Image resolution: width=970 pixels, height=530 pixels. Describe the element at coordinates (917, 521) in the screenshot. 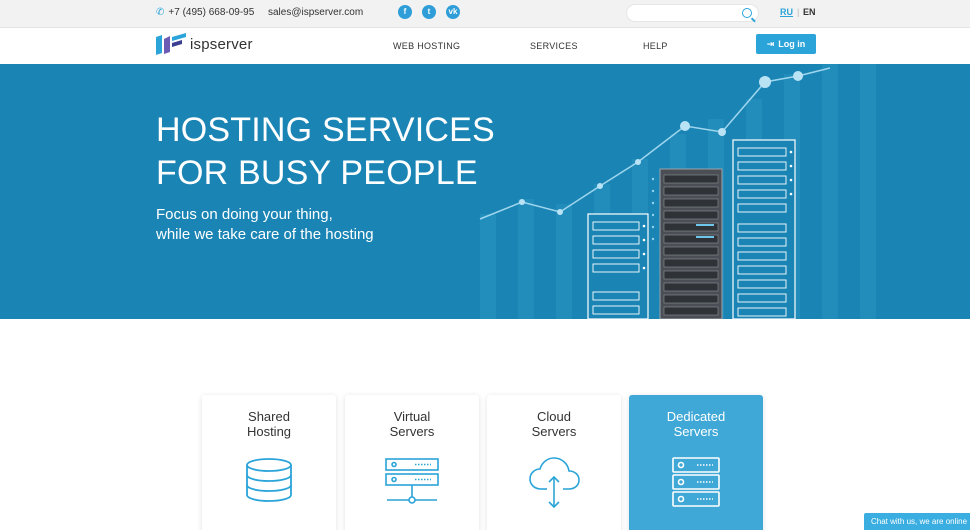

I see `chat-widget-button: Chat with us, we are online` at that location.